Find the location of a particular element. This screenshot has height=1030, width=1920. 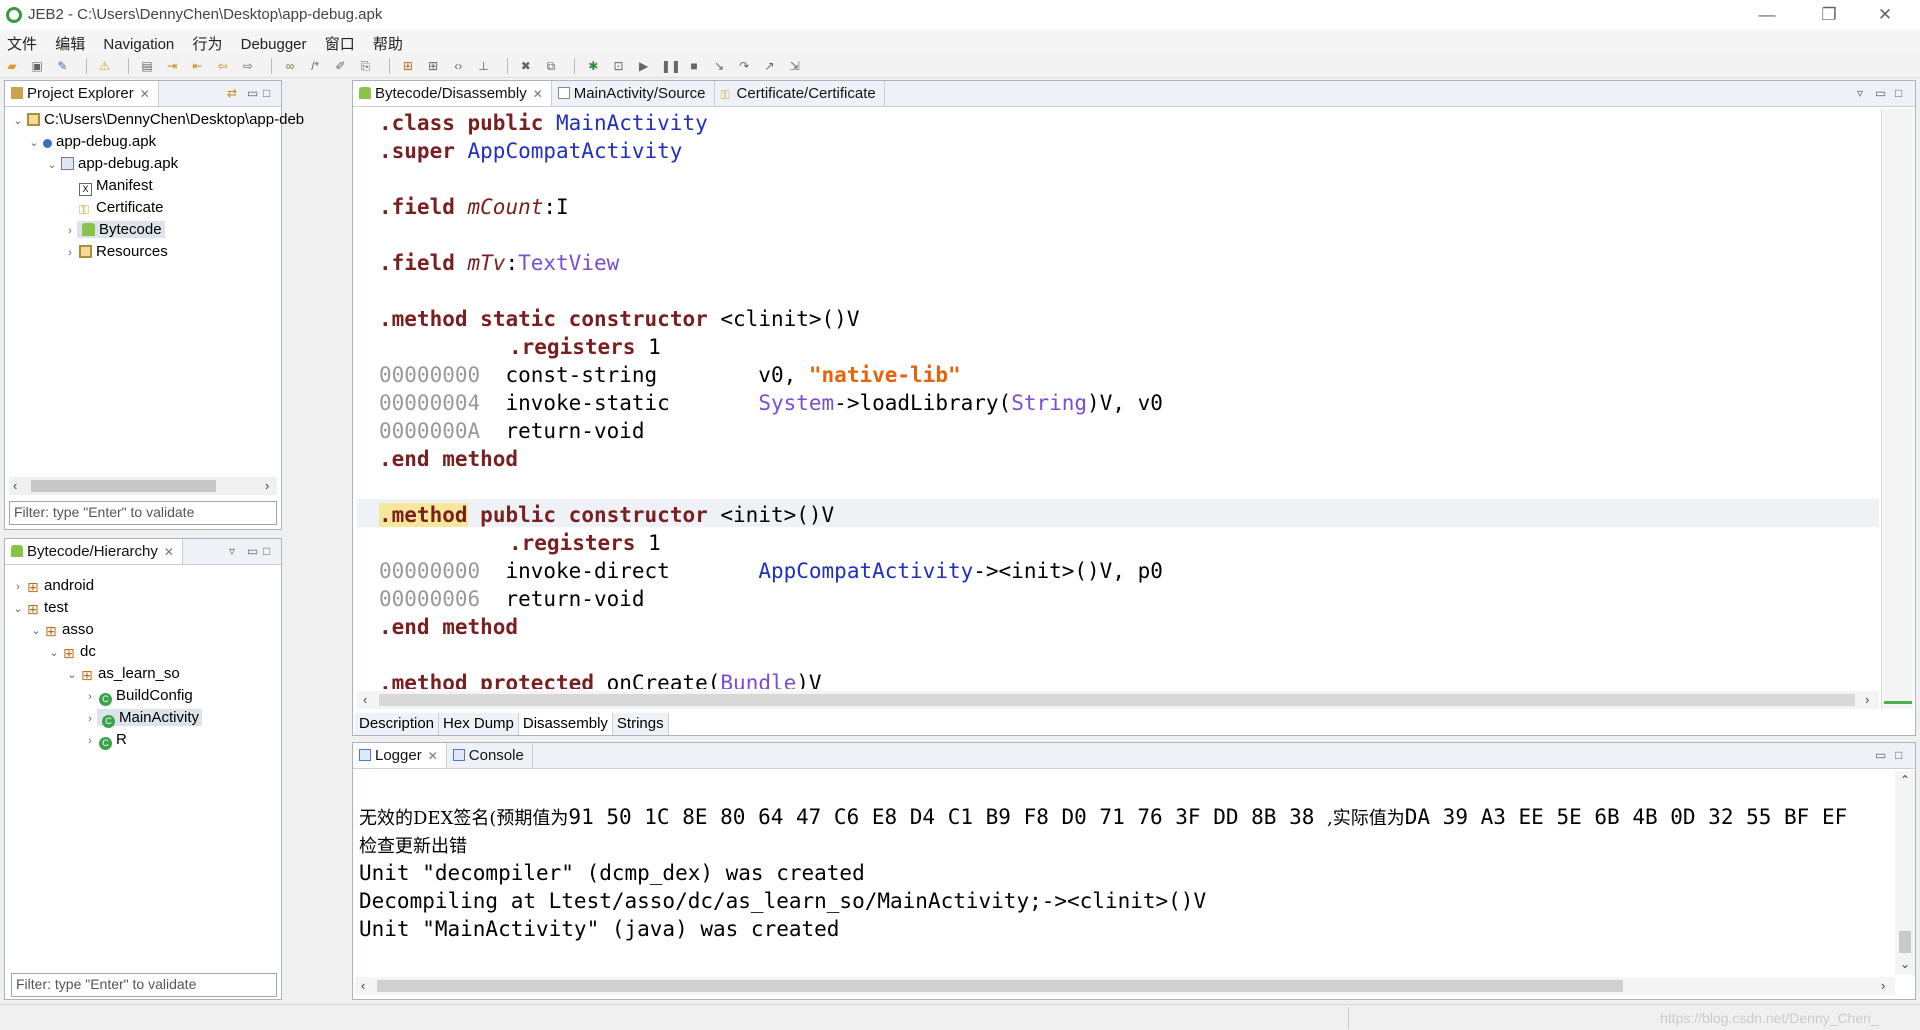

menu-debugger: Debugger is located at coordinates (274, 44).